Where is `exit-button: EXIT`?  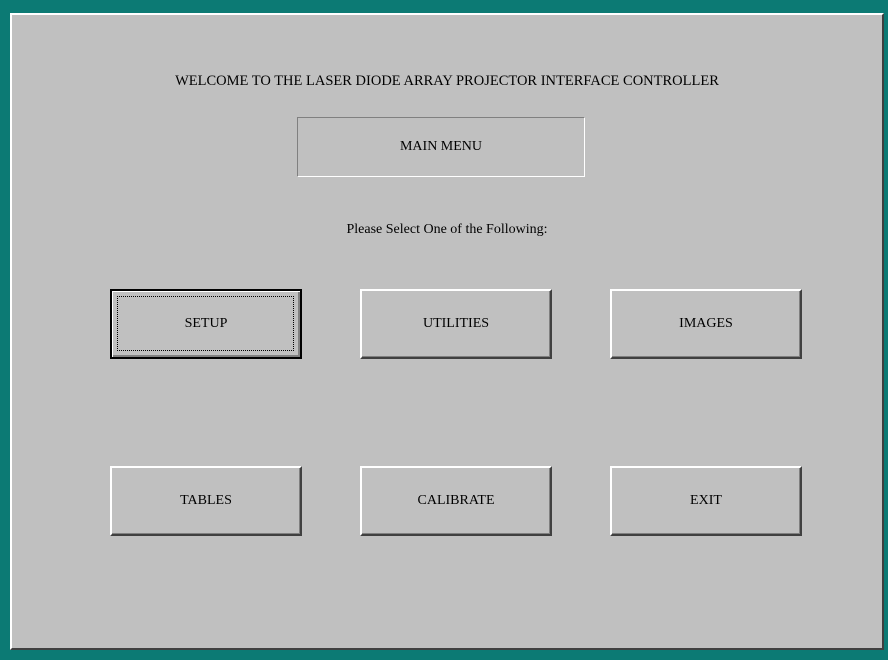 exit-button: EXIT is located at coordinates (706, 501).